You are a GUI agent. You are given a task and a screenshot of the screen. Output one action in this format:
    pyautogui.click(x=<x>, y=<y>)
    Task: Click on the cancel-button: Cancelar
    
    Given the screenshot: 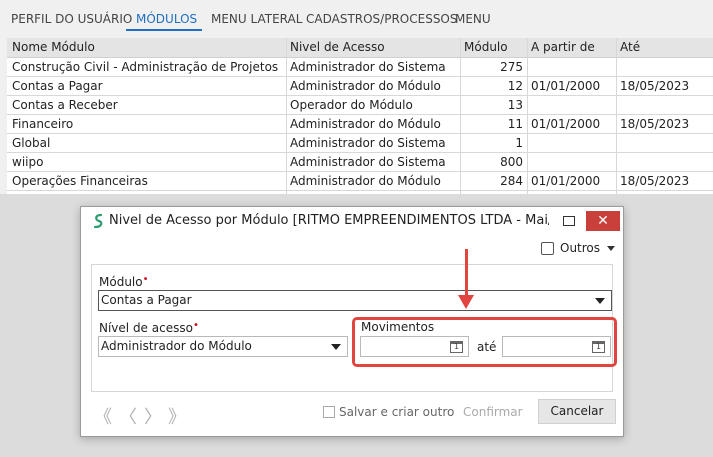 What is the action you would take?
    pyautogui.click(x=577, y=411)
    